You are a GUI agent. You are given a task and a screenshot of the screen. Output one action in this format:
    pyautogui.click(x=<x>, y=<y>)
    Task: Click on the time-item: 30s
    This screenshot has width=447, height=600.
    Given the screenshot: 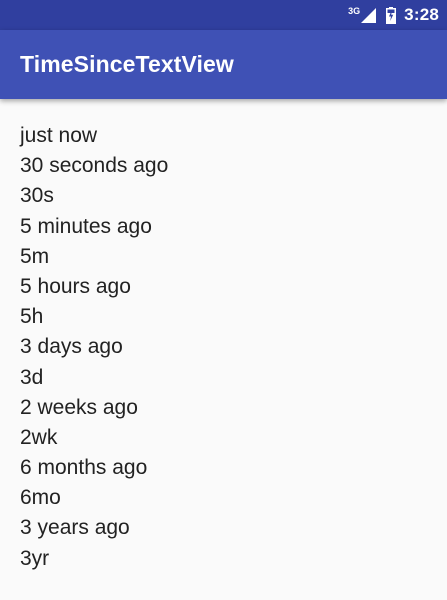 What is the action you would take?
    pyautogui.click(x=37, y=196)
    